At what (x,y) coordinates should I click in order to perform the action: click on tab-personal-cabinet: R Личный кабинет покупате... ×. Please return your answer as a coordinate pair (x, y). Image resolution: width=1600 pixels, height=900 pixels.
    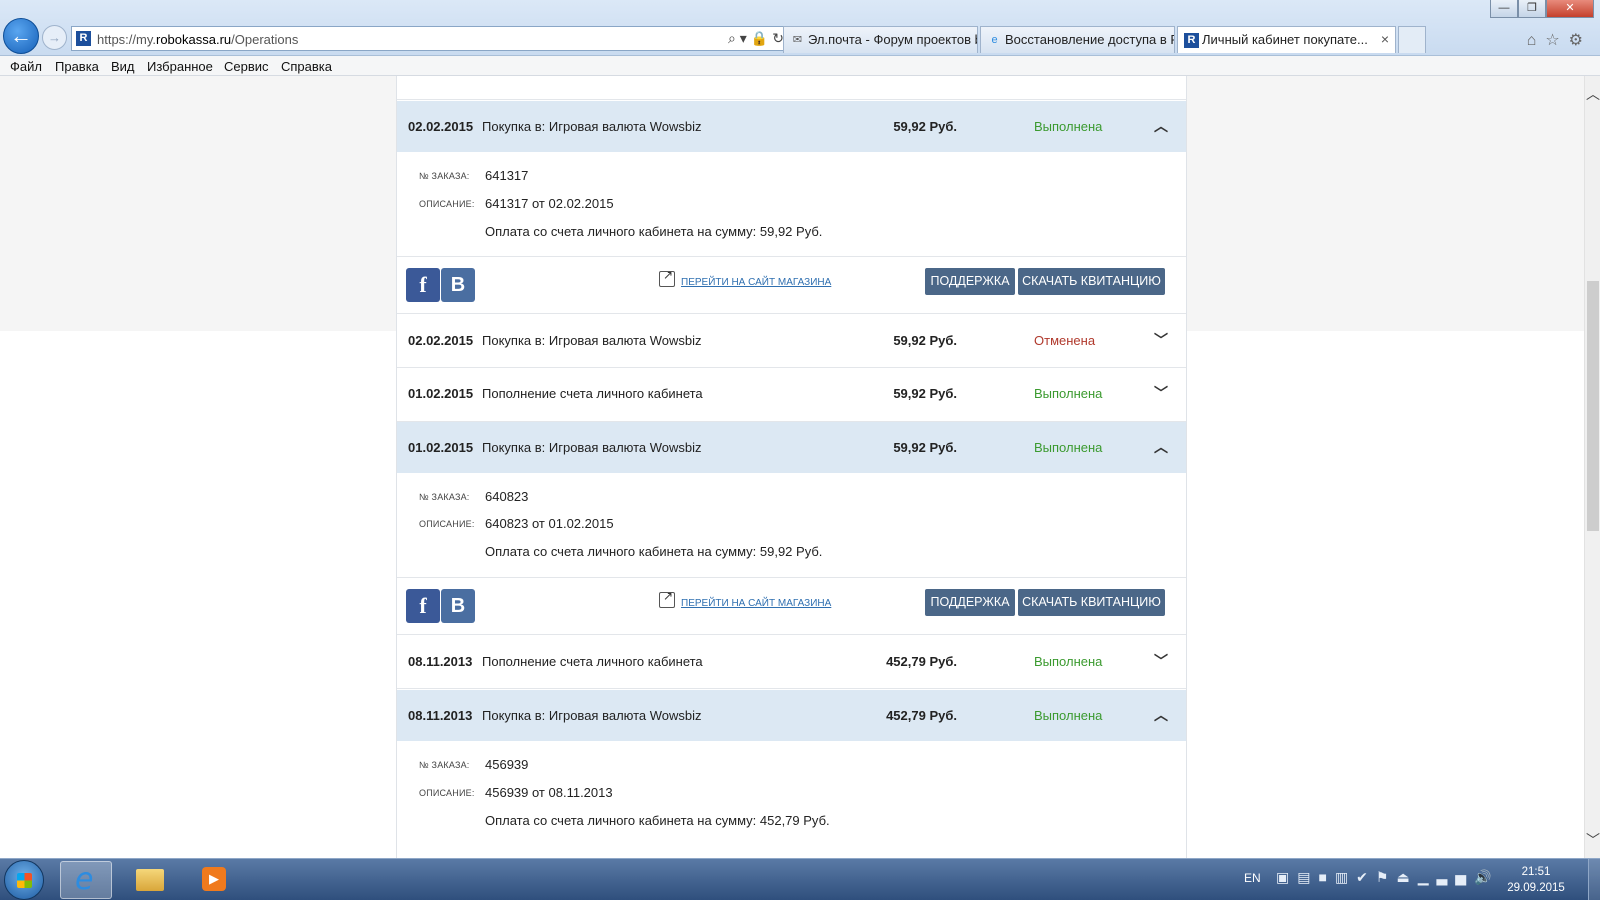
    Looking at the image, I should click on (1286, 39).